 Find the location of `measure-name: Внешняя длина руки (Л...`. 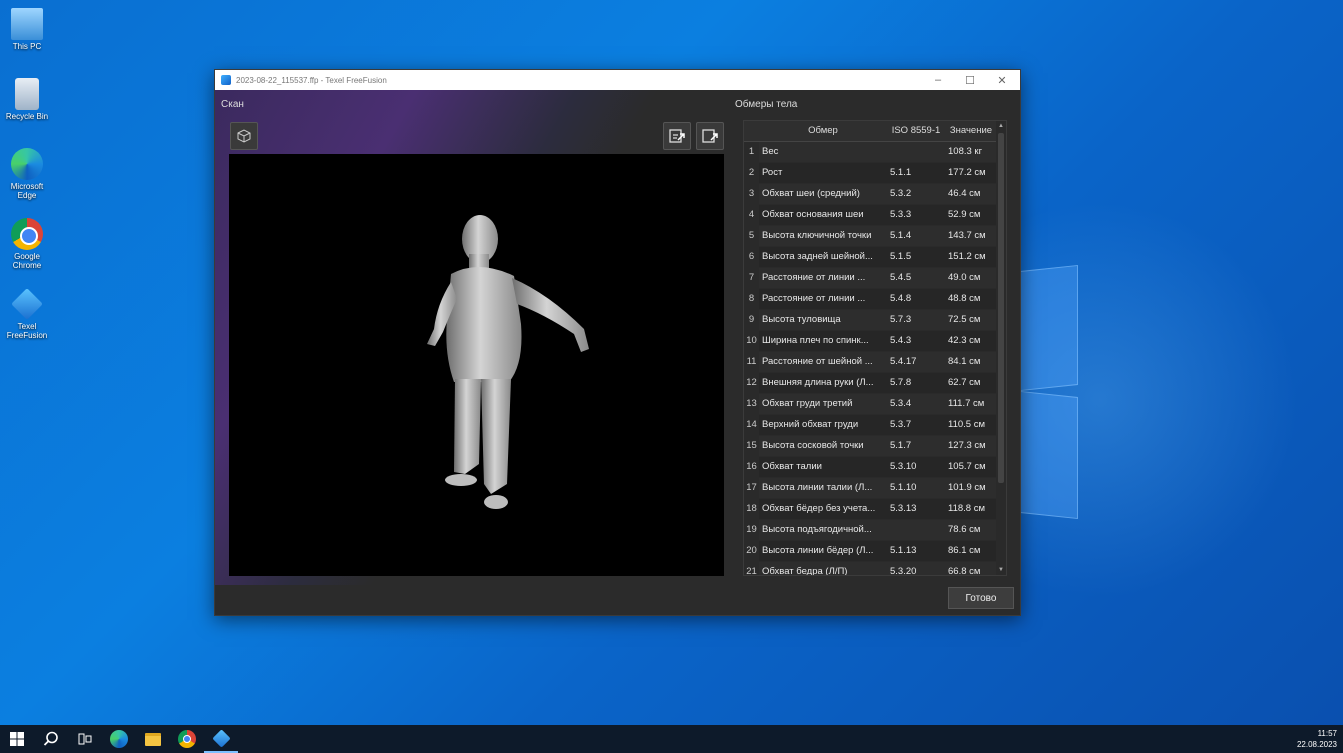

measure-name: Внешняя длина руки (Л... is located at coordinates (823, 383).